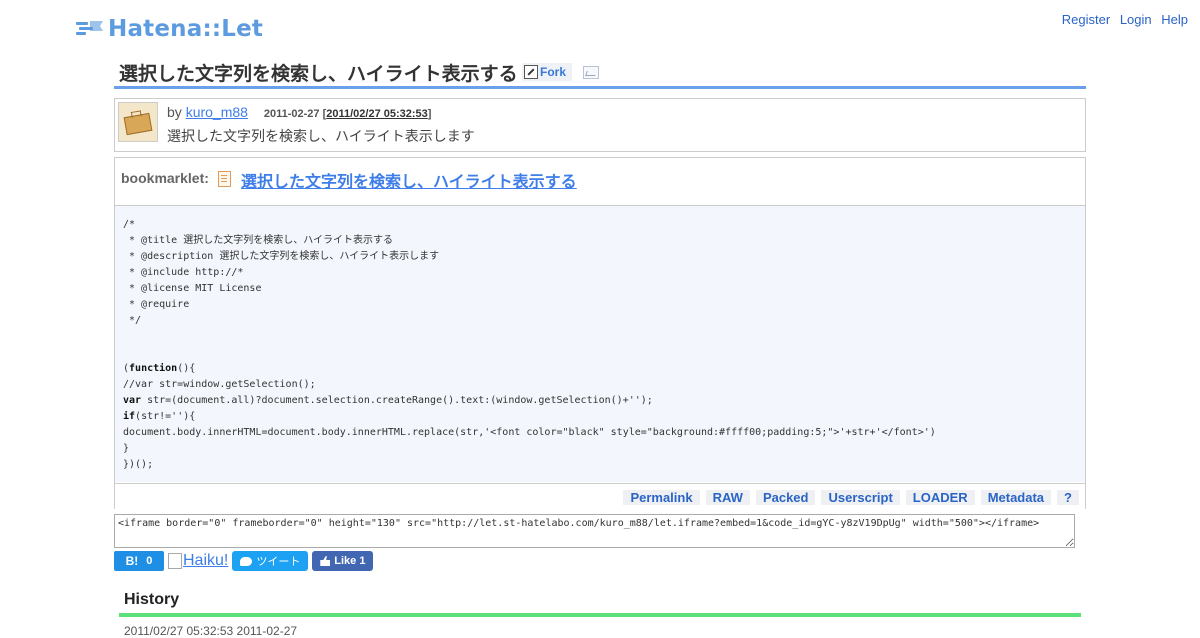 The height and width of the screenshot is (638, 1200). I want to click on register-link: Register, so click(1086, 19).